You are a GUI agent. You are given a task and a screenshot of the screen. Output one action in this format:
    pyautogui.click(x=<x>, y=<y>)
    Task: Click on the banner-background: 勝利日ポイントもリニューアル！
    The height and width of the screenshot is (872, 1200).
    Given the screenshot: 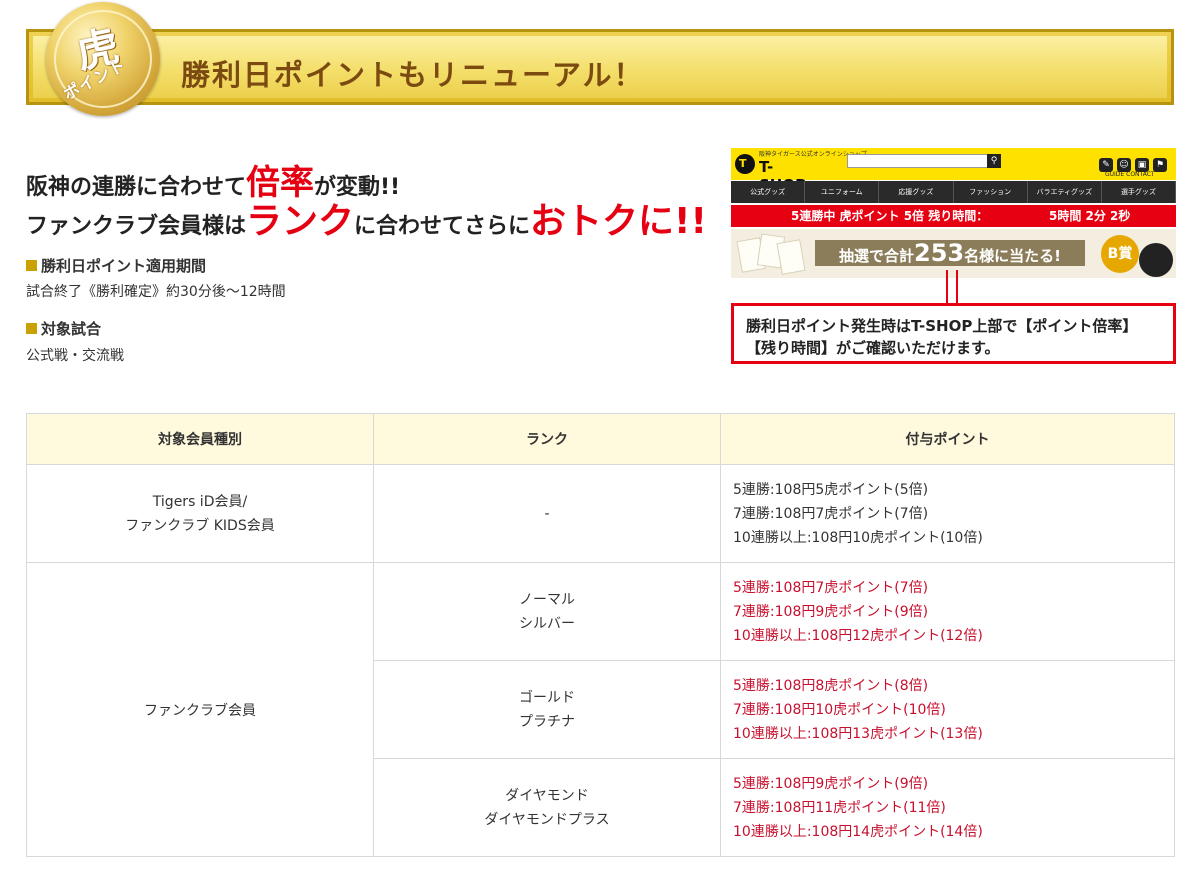 What is the action you would take?
    pyautogui.click(x=600, y=67)
    